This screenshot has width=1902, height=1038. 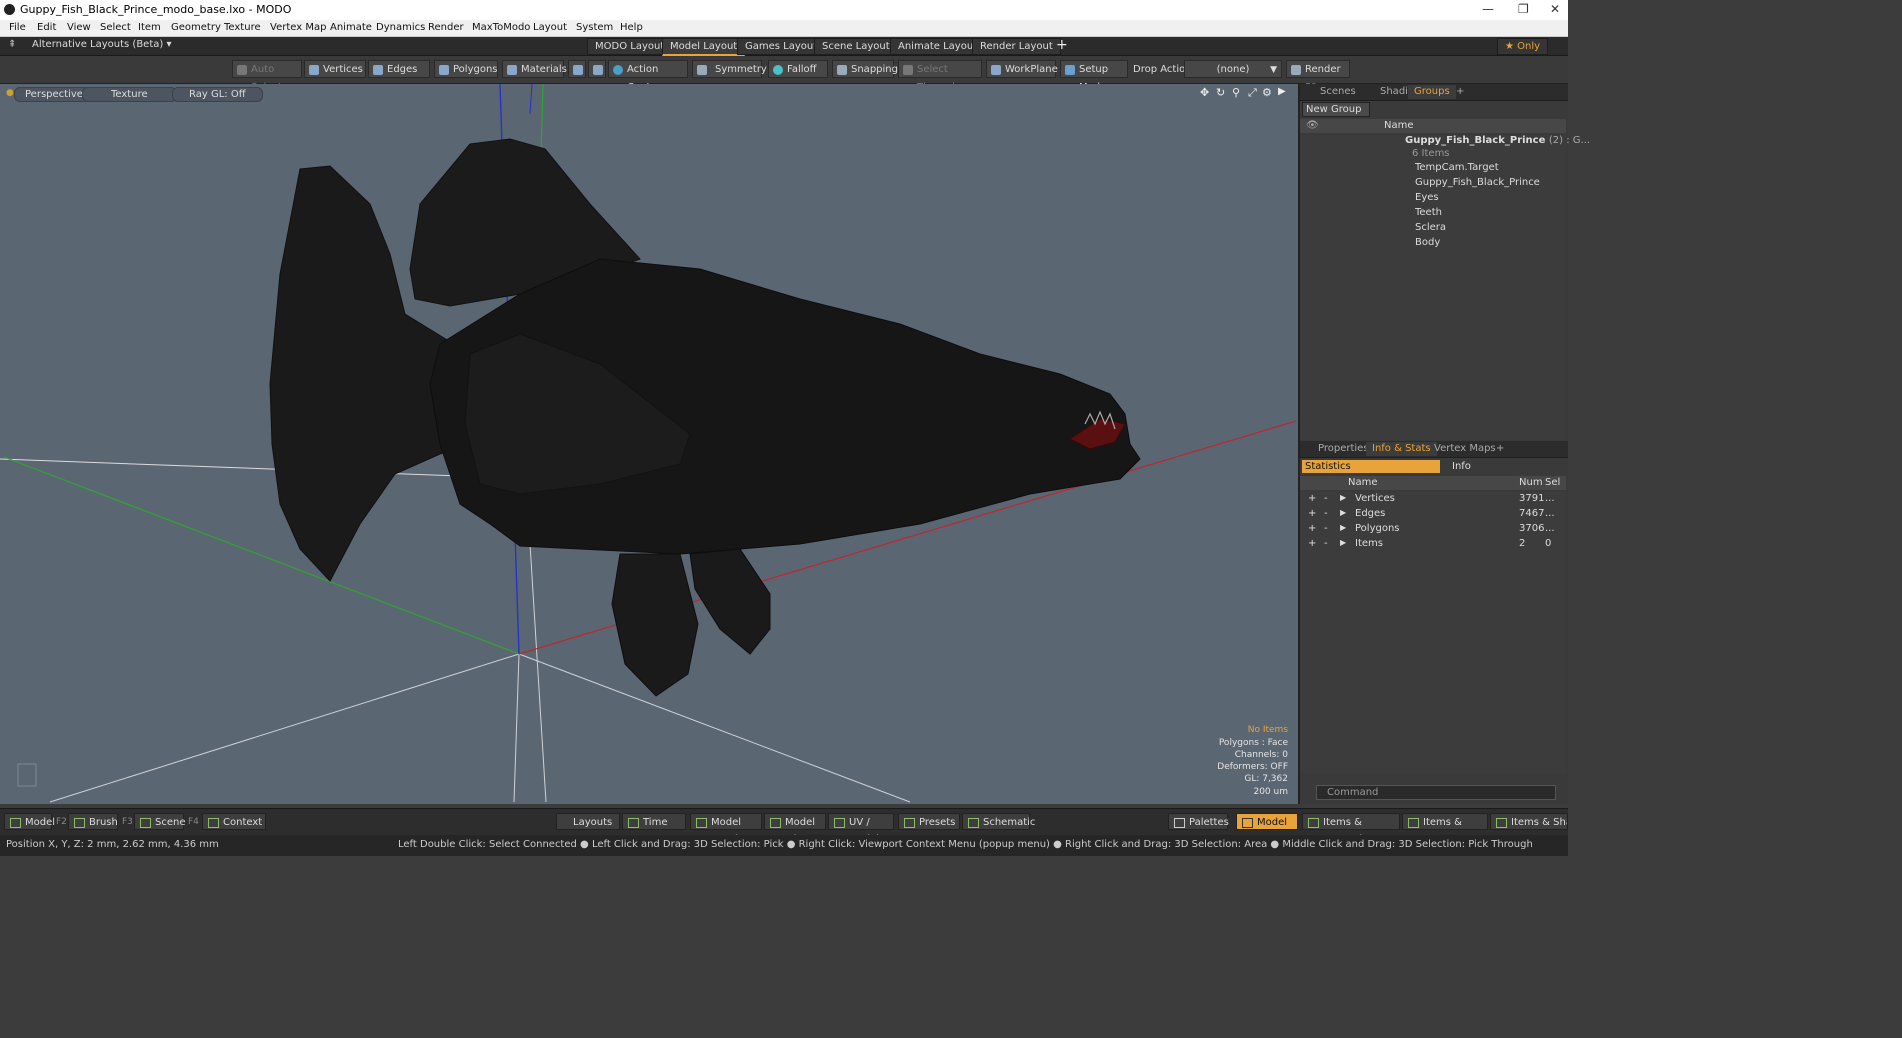 I want to click on menu-layout: Layout, so click(x=550, y=27).